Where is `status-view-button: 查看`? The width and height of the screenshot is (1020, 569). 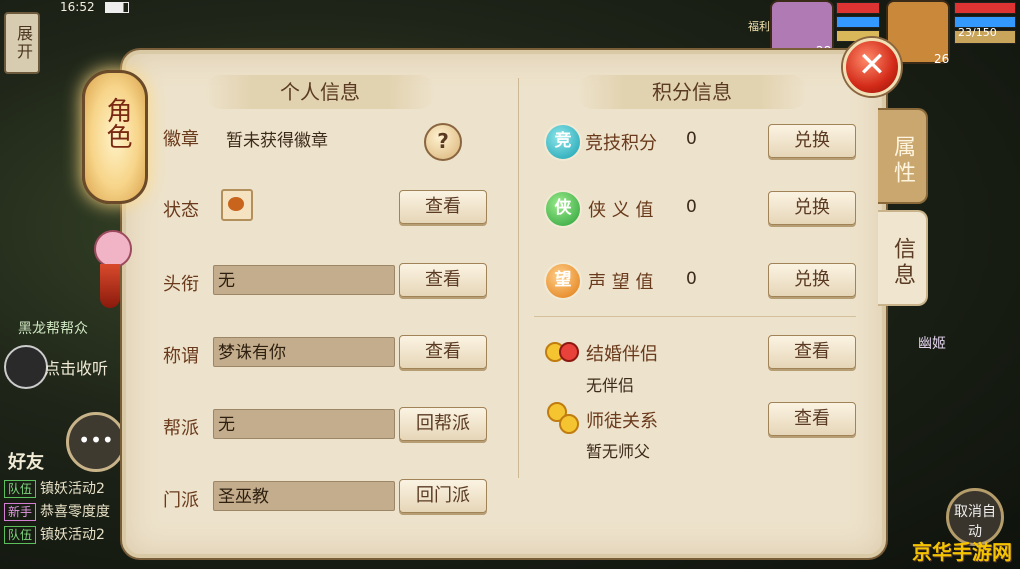 status-view-button: 查看 is located at coordinates (443, 207).